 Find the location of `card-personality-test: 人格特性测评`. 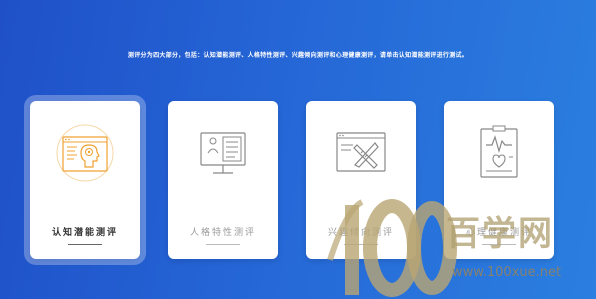

card-personality-test: 人格特性测评 is located at coordinates (223, 180).